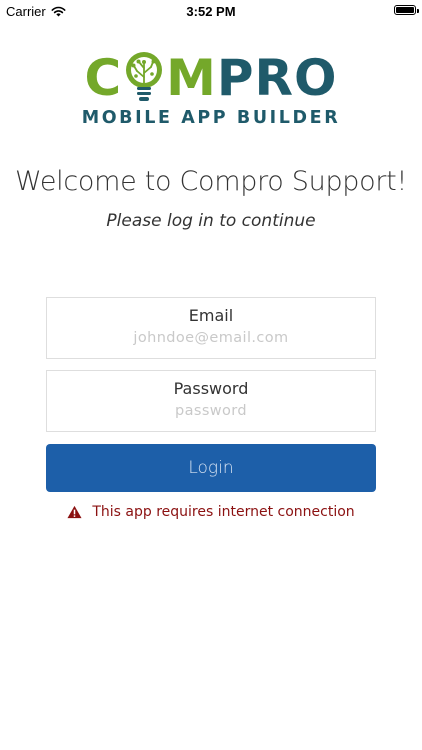  I want to click on logo-letters-pro: PRO, so click(277, 78).